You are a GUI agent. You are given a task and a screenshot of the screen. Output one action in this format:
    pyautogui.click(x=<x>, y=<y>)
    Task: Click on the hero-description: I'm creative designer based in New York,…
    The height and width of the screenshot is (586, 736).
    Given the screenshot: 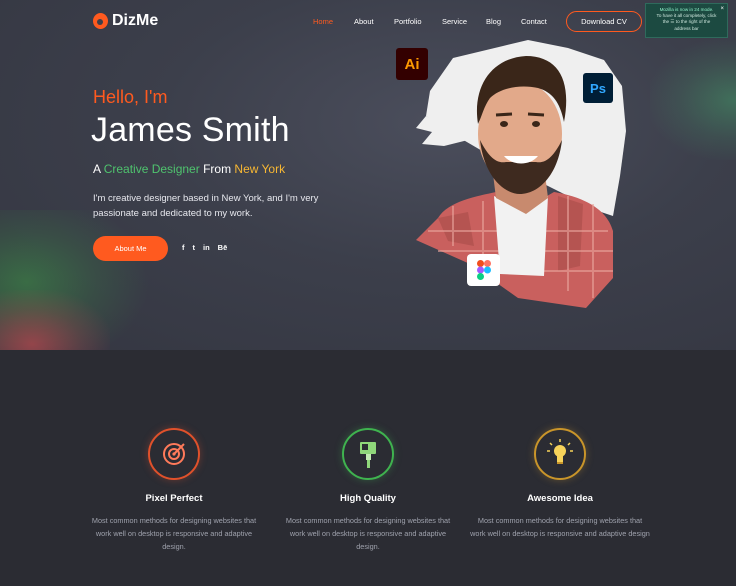 What is the action you would take?
    pyautogui.click(x=206, y=206)
    